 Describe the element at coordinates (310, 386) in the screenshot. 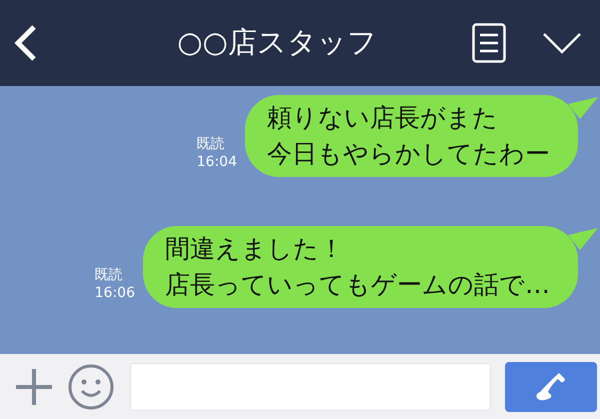

I see `message-input-field` at that location.